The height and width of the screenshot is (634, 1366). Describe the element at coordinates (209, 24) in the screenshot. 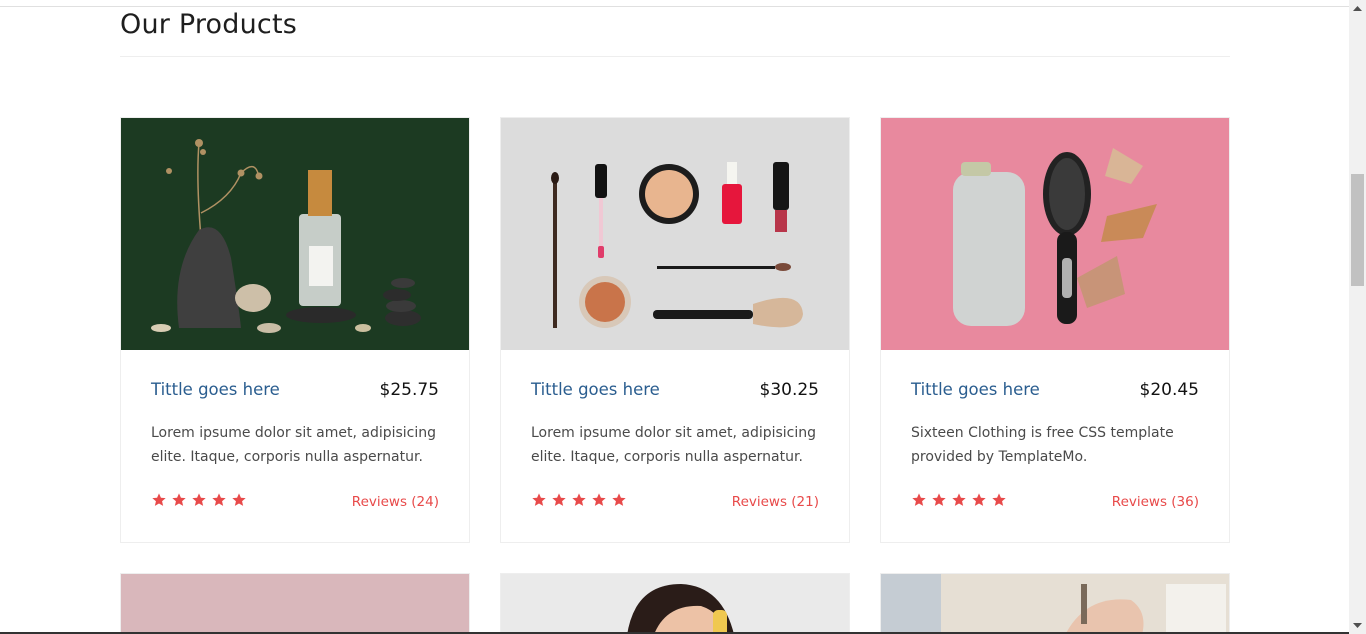

I see `page-title: Our Products` at that location.